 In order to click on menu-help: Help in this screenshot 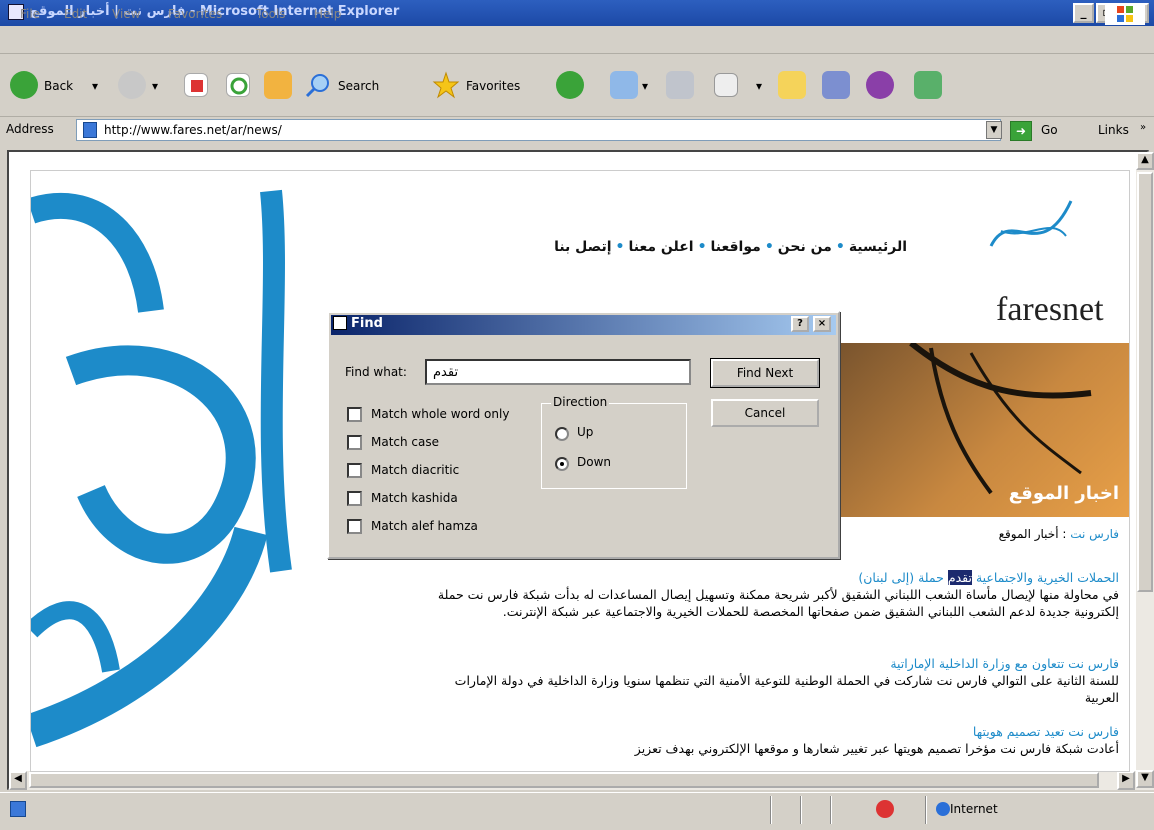, I will do `click(327, 14)`.